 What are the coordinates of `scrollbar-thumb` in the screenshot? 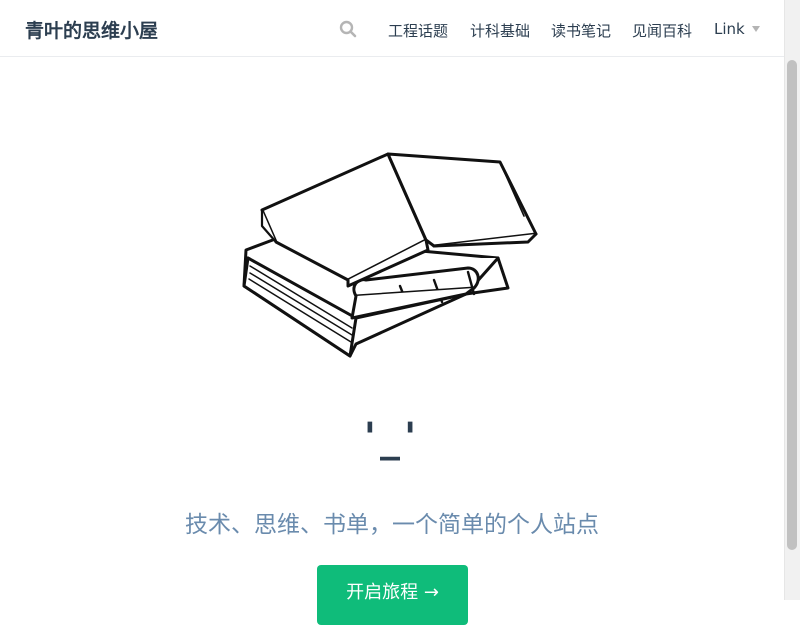 It's located at (792, 305).